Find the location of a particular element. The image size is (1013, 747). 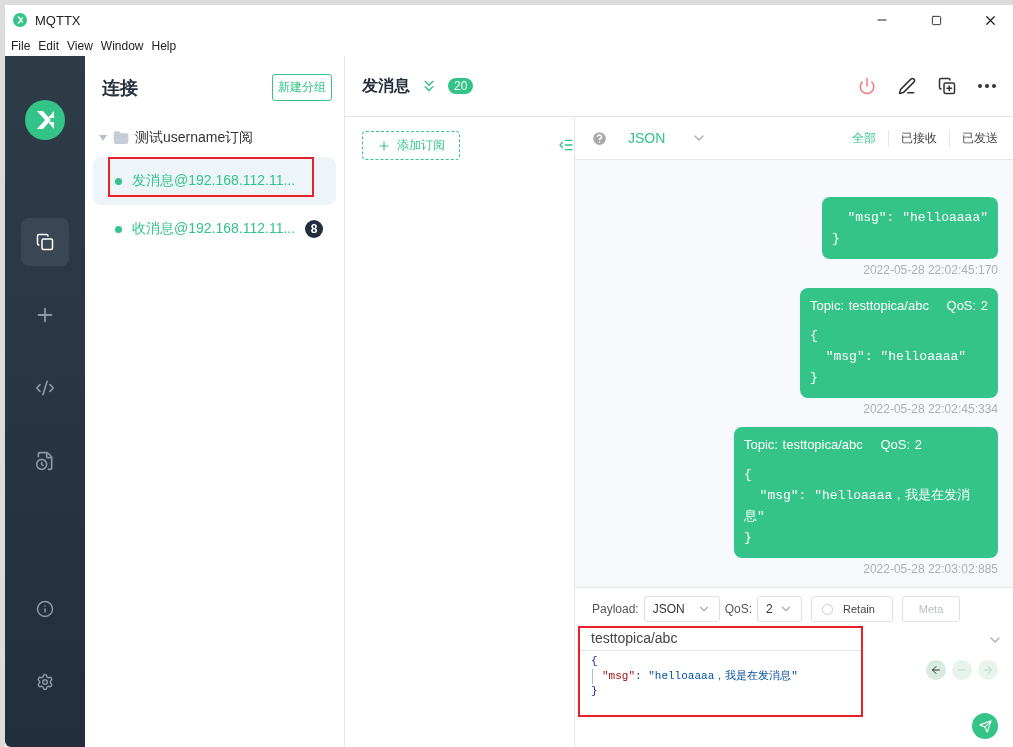

message-payload: { "msg": "helloaaaa" } is located at coordinates (889, 357).